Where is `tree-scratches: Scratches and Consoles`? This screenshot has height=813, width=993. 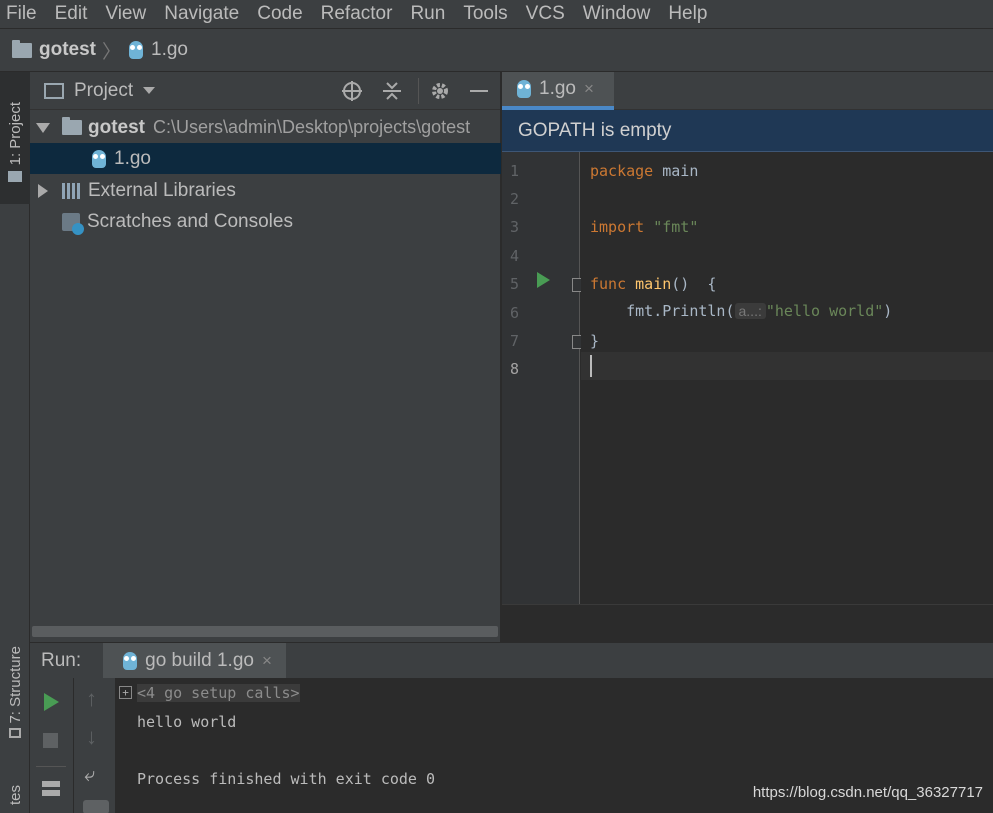 tree-scratches: Scratches and Consoles is located at coordinates (265, 221).